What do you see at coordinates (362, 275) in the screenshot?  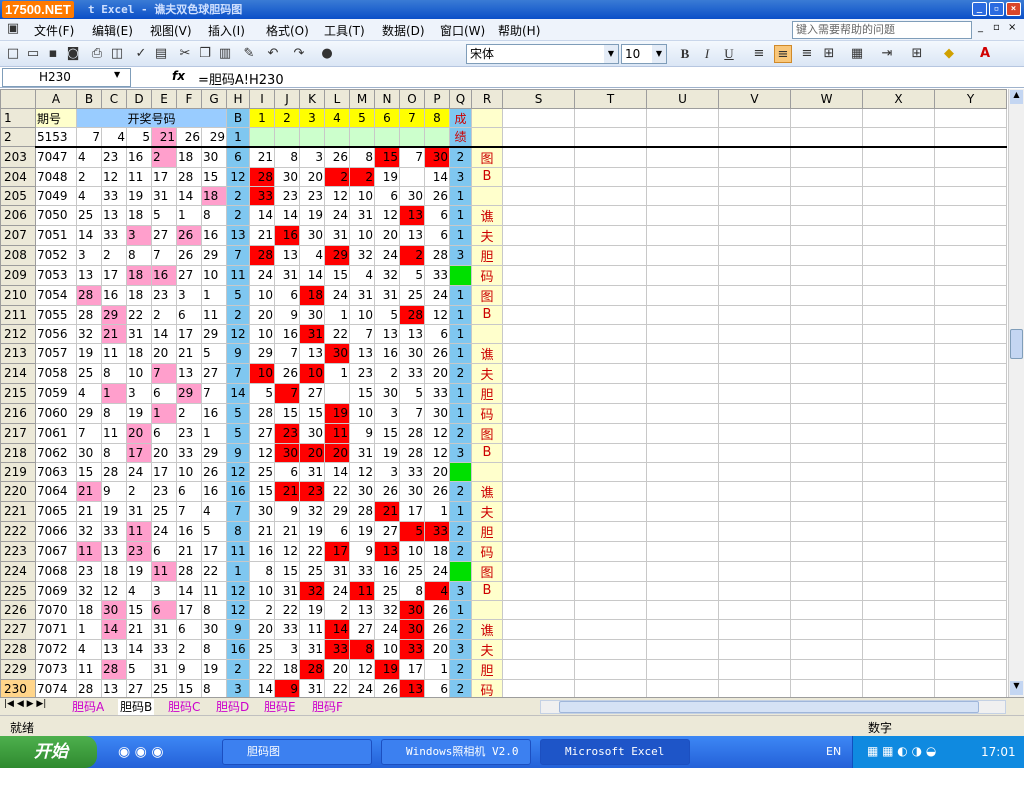 I see `cell: 4` at bounding box center [362, 275].